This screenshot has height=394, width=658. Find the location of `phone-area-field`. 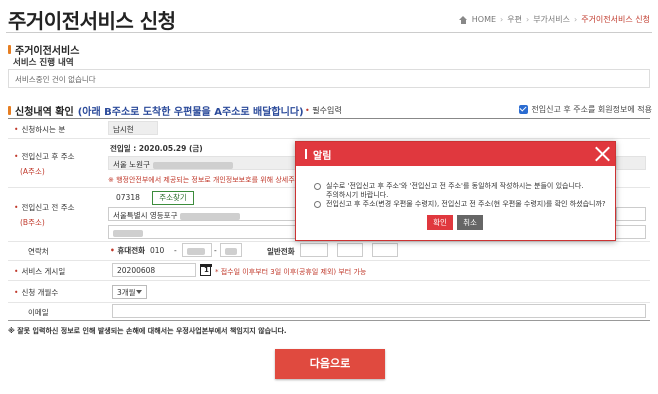

phone-area-field is located at coordinates (314, 250).